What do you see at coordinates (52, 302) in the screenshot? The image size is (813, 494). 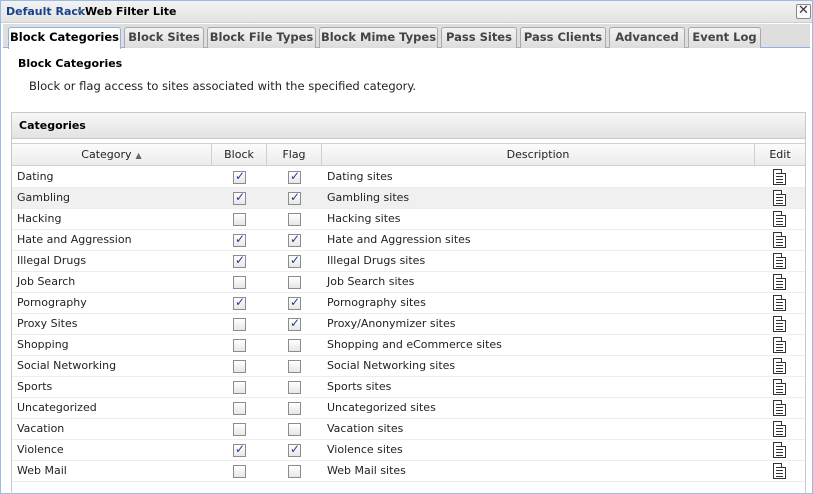 I see `category-name: Pornography` at bounding box center [52, 302].